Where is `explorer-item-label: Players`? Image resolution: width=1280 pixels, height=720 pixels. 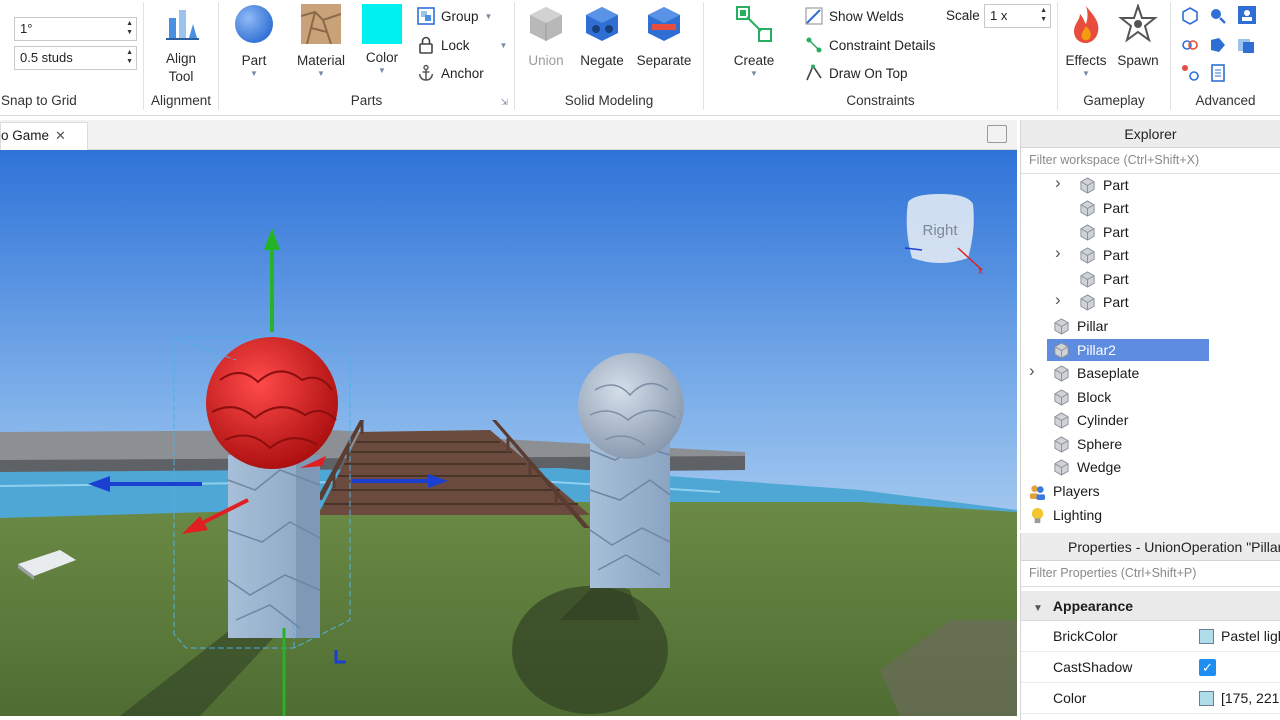
explorer-item-label: Players is located at coordinates (1076, 491).